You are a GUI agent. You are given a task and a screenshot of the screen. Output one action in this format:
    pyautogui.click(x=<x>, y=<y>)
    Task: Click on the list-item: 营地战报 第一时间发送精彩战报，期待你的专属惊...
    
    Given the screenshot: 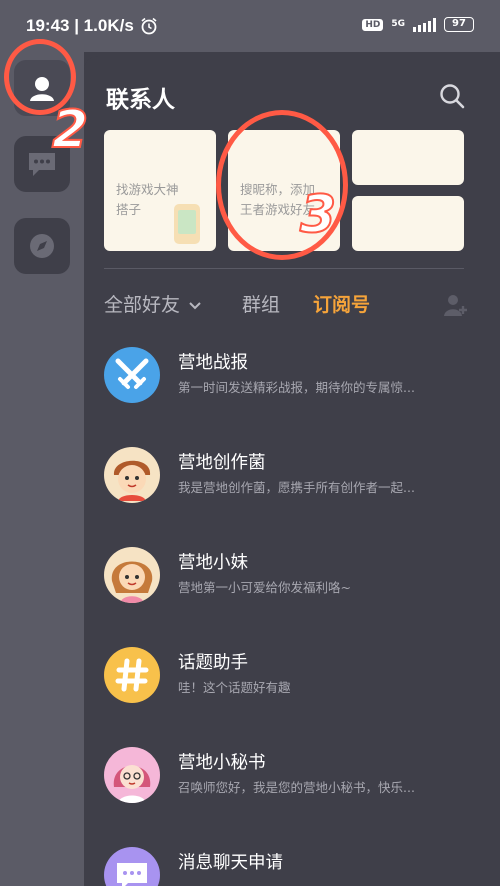 What is the action you would take?
    pyautogui.click(x=289, y=376)
    